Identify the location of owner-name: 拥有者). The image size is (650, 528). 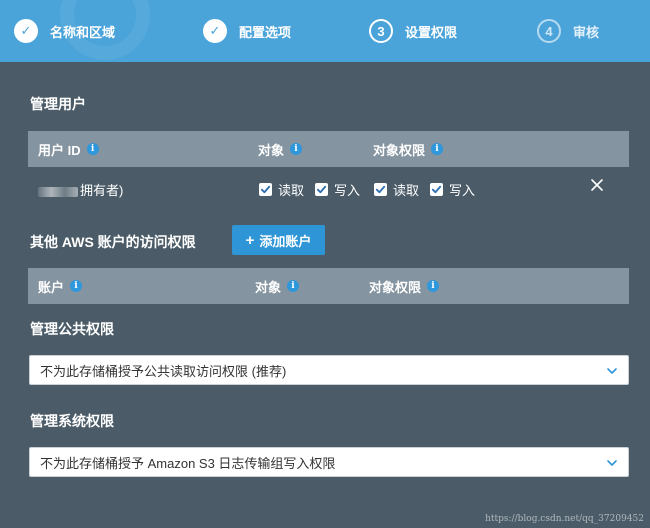
(80, 189).